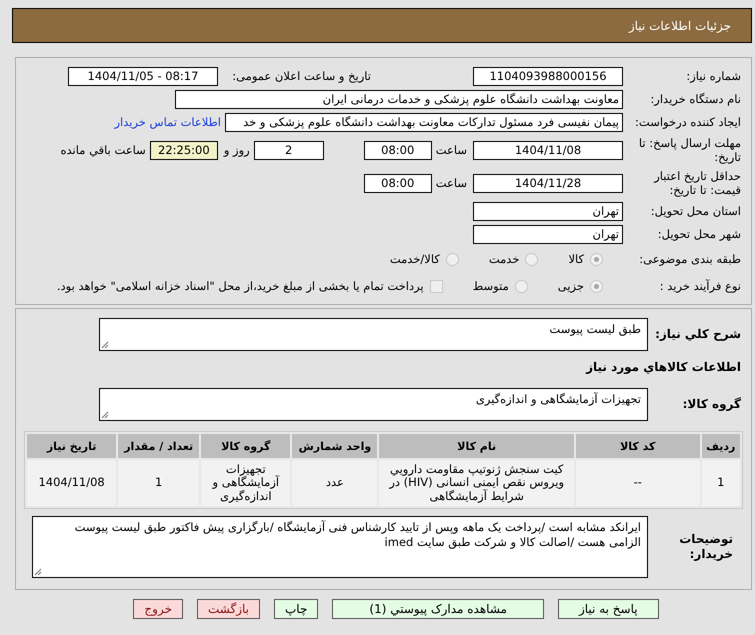  What do you see at coordinates (690, 150) in the screenshot?
I see `field-label: مهلت ارسال پاسخ: تا تاریخ:` at bounding box center [690, 150].